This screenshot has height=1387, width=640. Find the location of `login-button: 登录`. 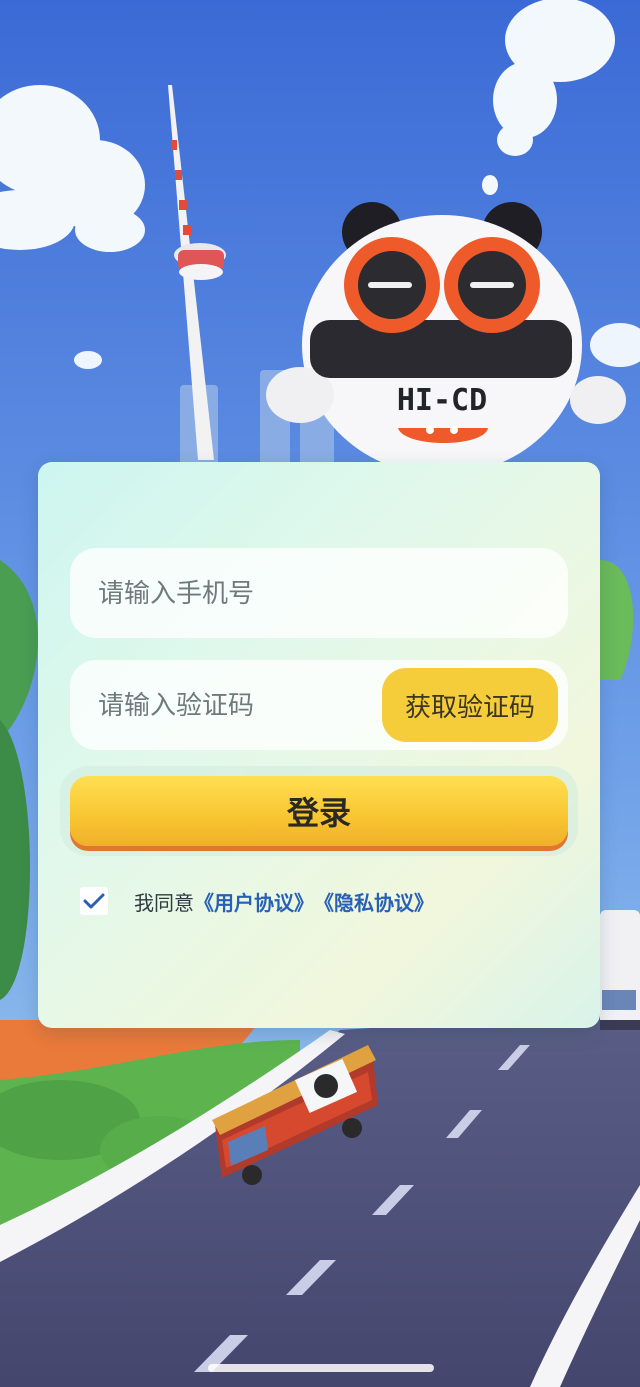

login-button: 登录 is located at coordinates (319, 811).